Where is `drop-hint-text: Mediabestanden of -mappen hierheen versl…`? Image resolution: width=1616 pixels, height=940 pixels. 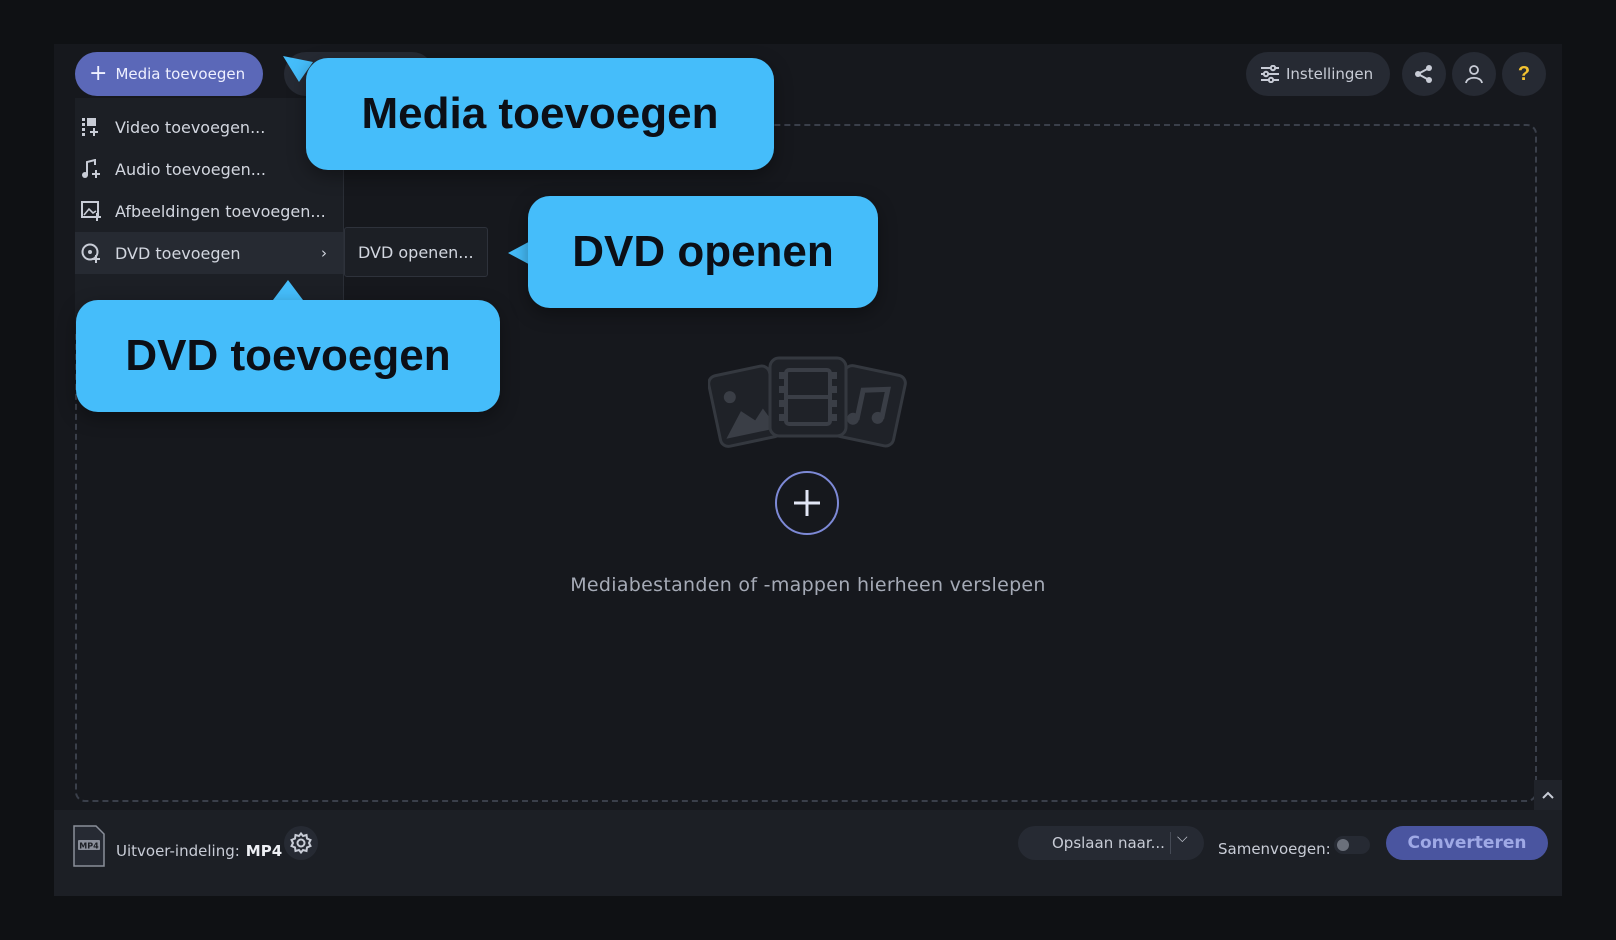 drop-hint-text: Mediabestanden of -mappen hierheen versl… is located at coordinates (808, 585).